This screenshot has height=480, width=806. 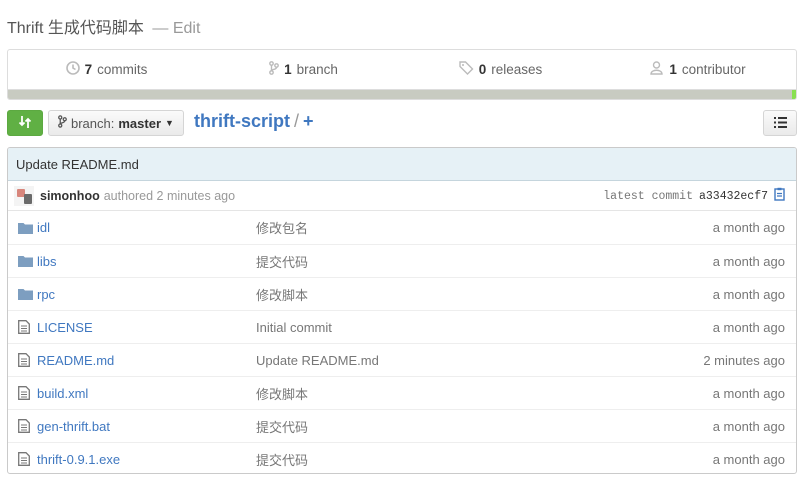 I want to click on repo-description: Thrift 生成代码脚本 — Edit, so click(x=103, y=26).